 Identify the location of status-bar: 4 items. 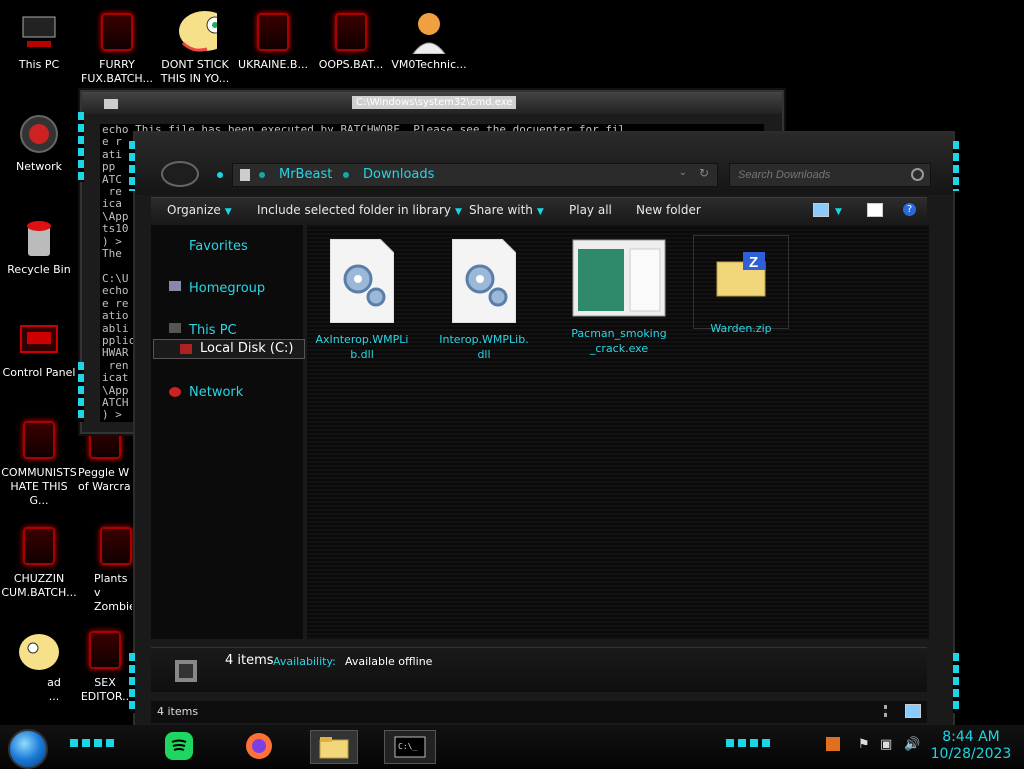
(539, 712).